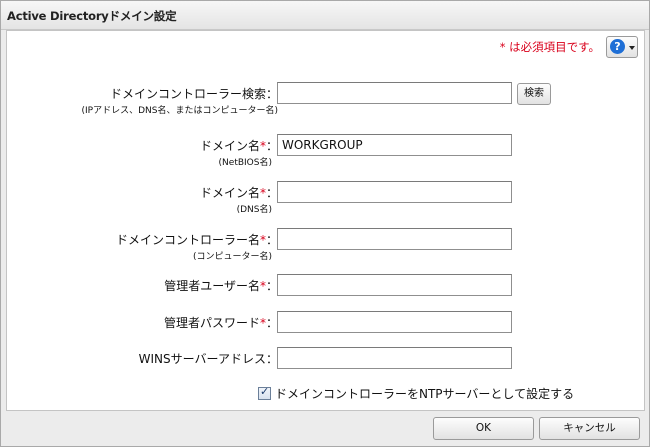 This screenshot has height=447, width=650. Describe the element at coordinates (211, 323) in the screenshot. I see `admin-password-label-text: 管理者パスワード` at that location.